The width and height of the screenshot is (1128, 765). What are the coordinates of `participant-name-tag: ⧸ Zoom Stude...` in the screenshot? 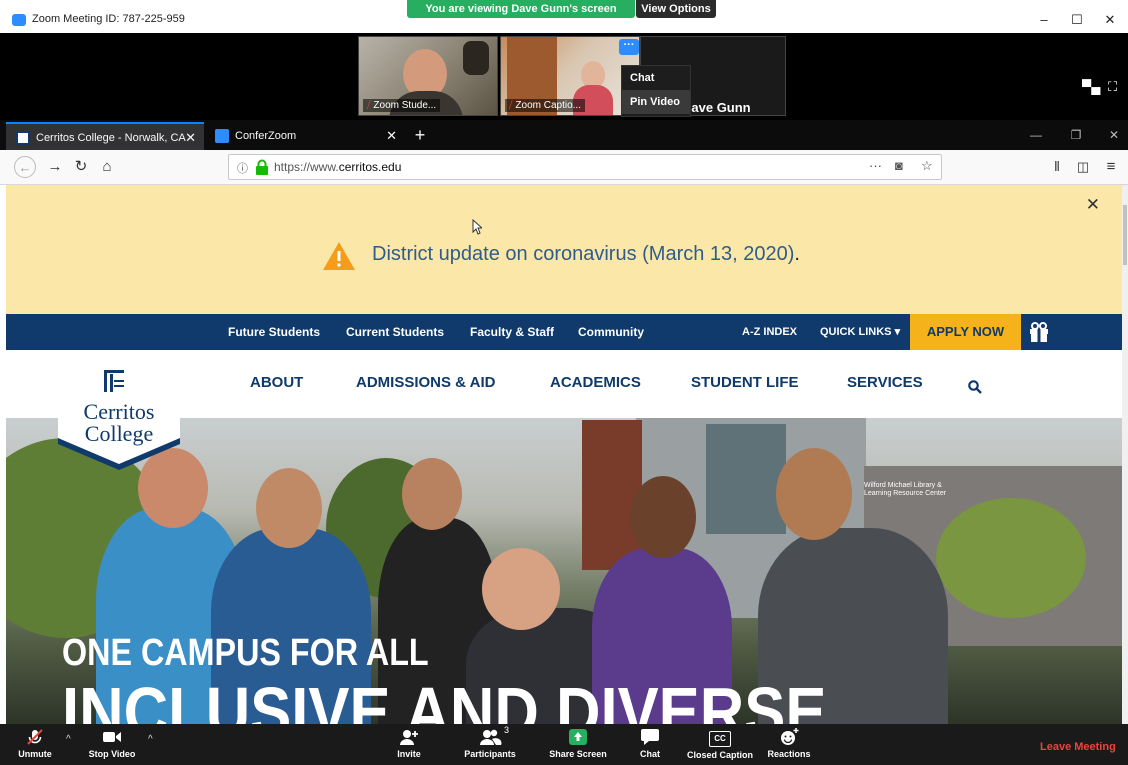 It's located at (402, 105).